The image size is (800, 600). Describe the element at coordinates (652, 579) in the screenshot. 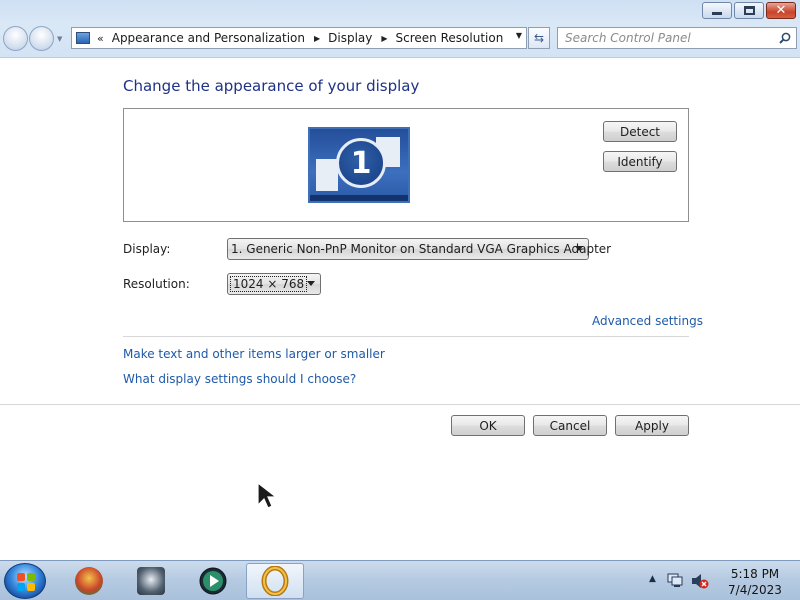

I see `show-hidden-icons-icon: ▲` at that location.